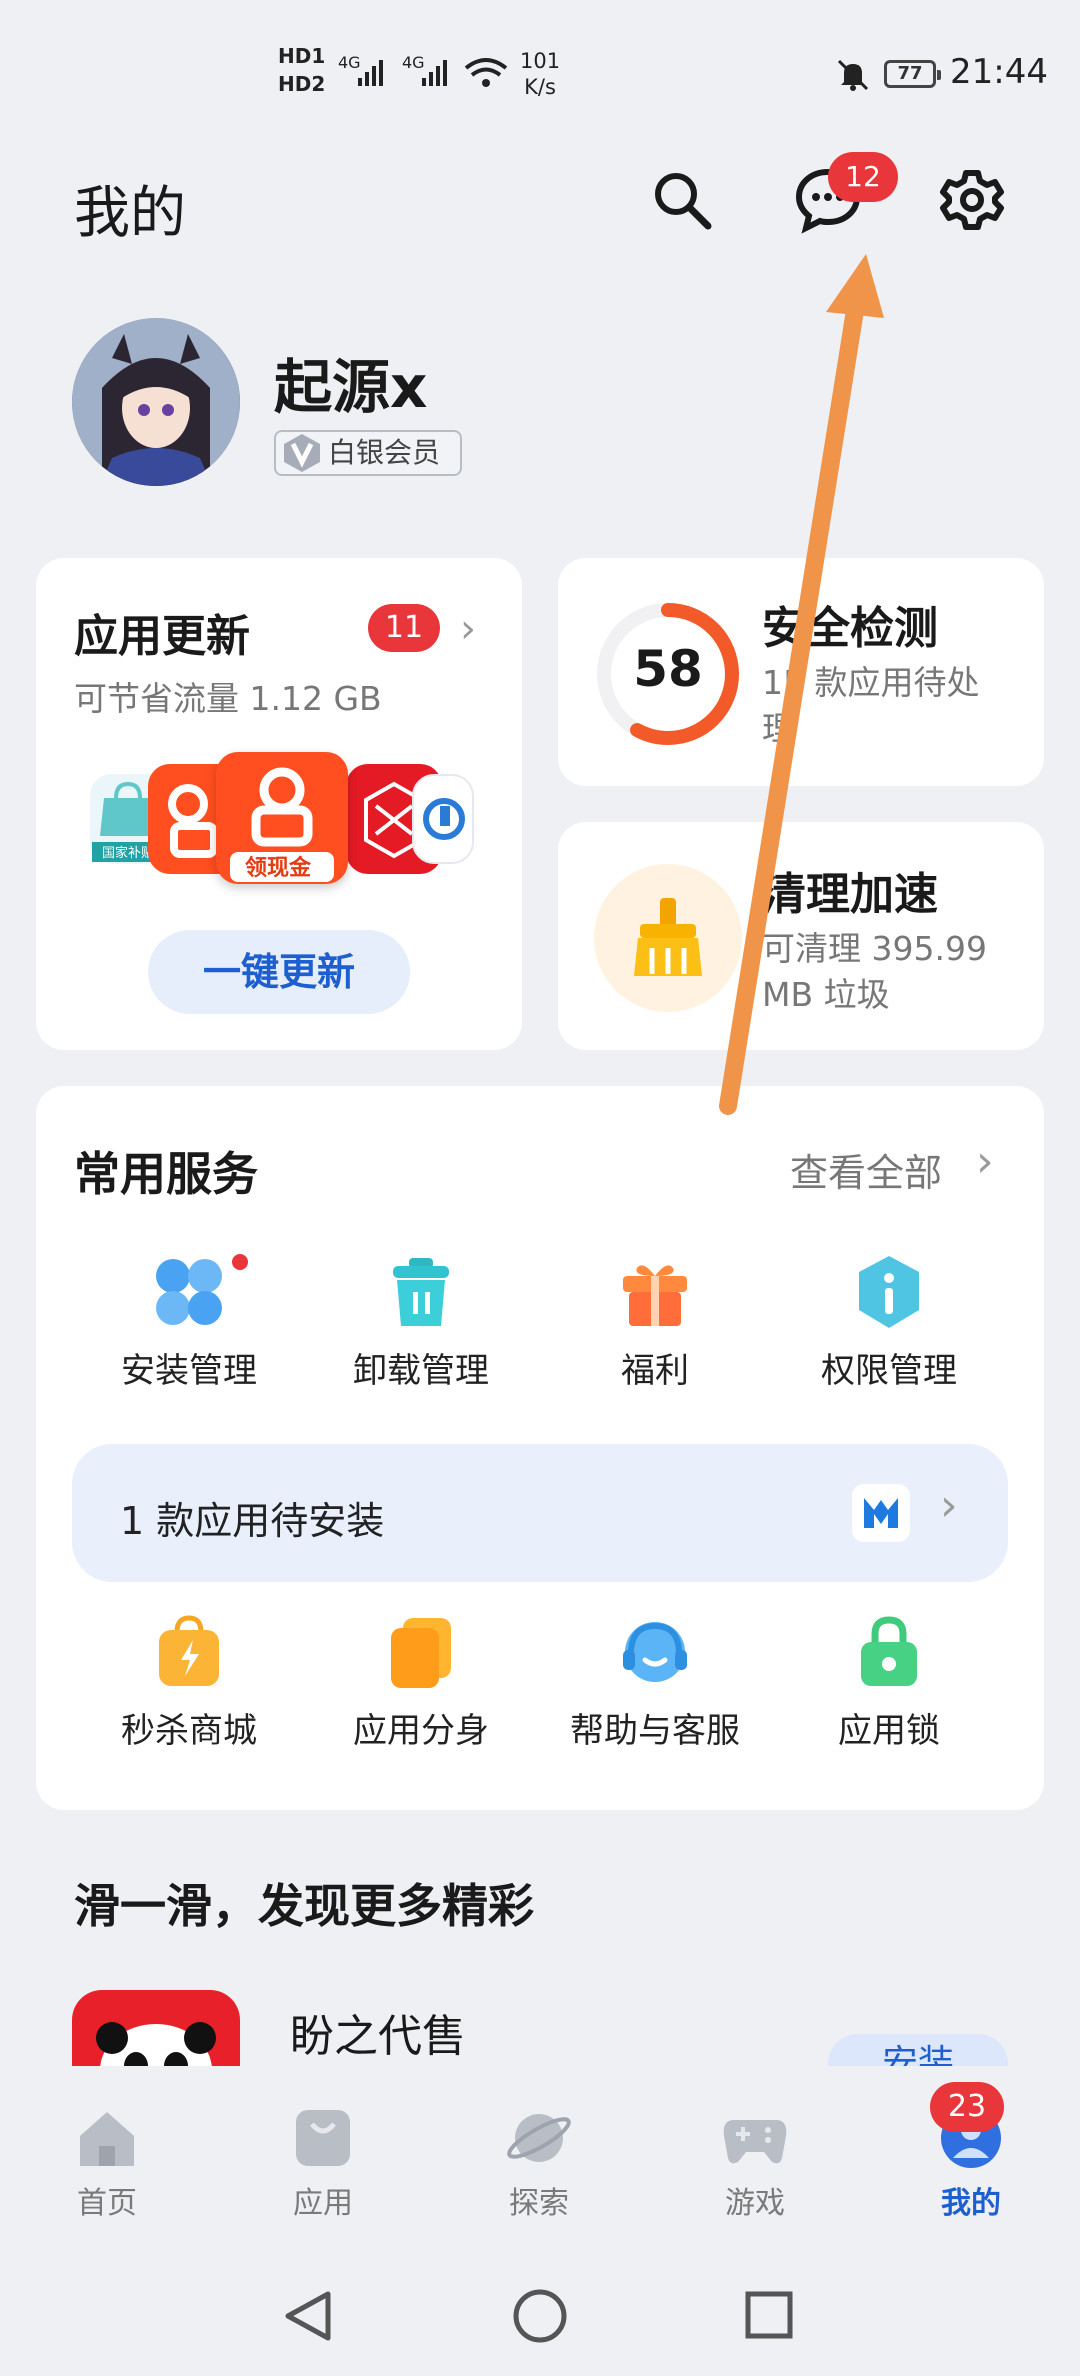 The width and height of the screenshot is (1080, 2376). I want to click on service-label: 福利, so click(655, 1371).